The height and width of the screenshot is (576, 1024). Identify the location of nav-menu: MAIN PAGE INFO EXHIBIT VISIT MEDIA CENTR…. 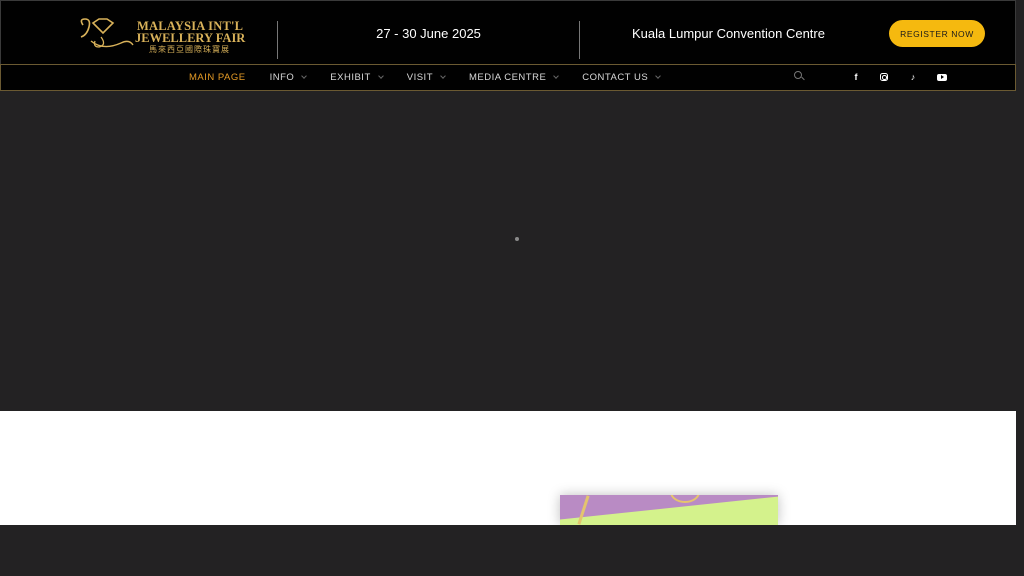
(436, 77).